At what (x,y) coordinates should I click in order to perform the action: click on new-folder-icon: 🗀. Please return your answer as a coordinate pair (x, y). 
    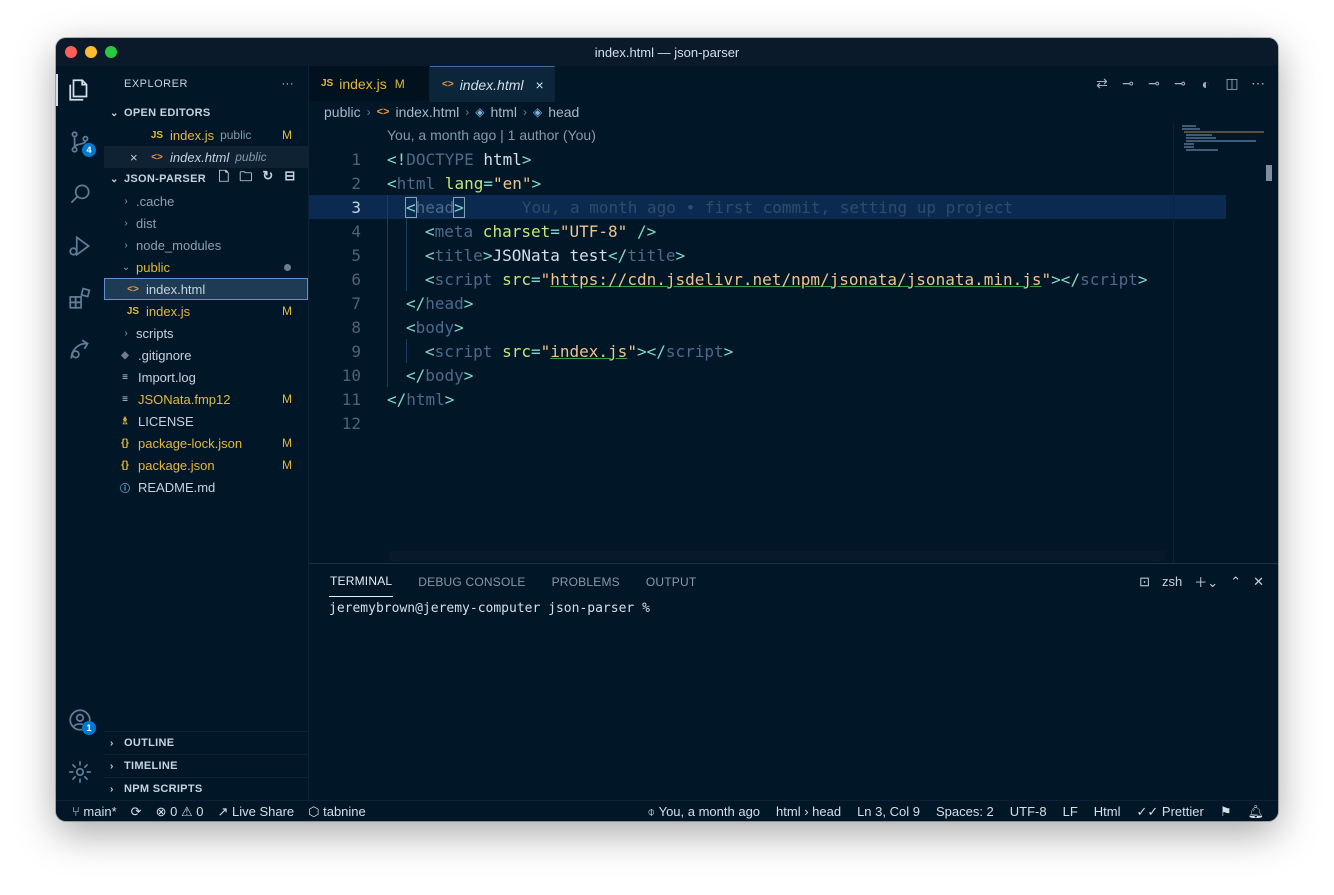
    Looking at the image, I should click on (246, 179).